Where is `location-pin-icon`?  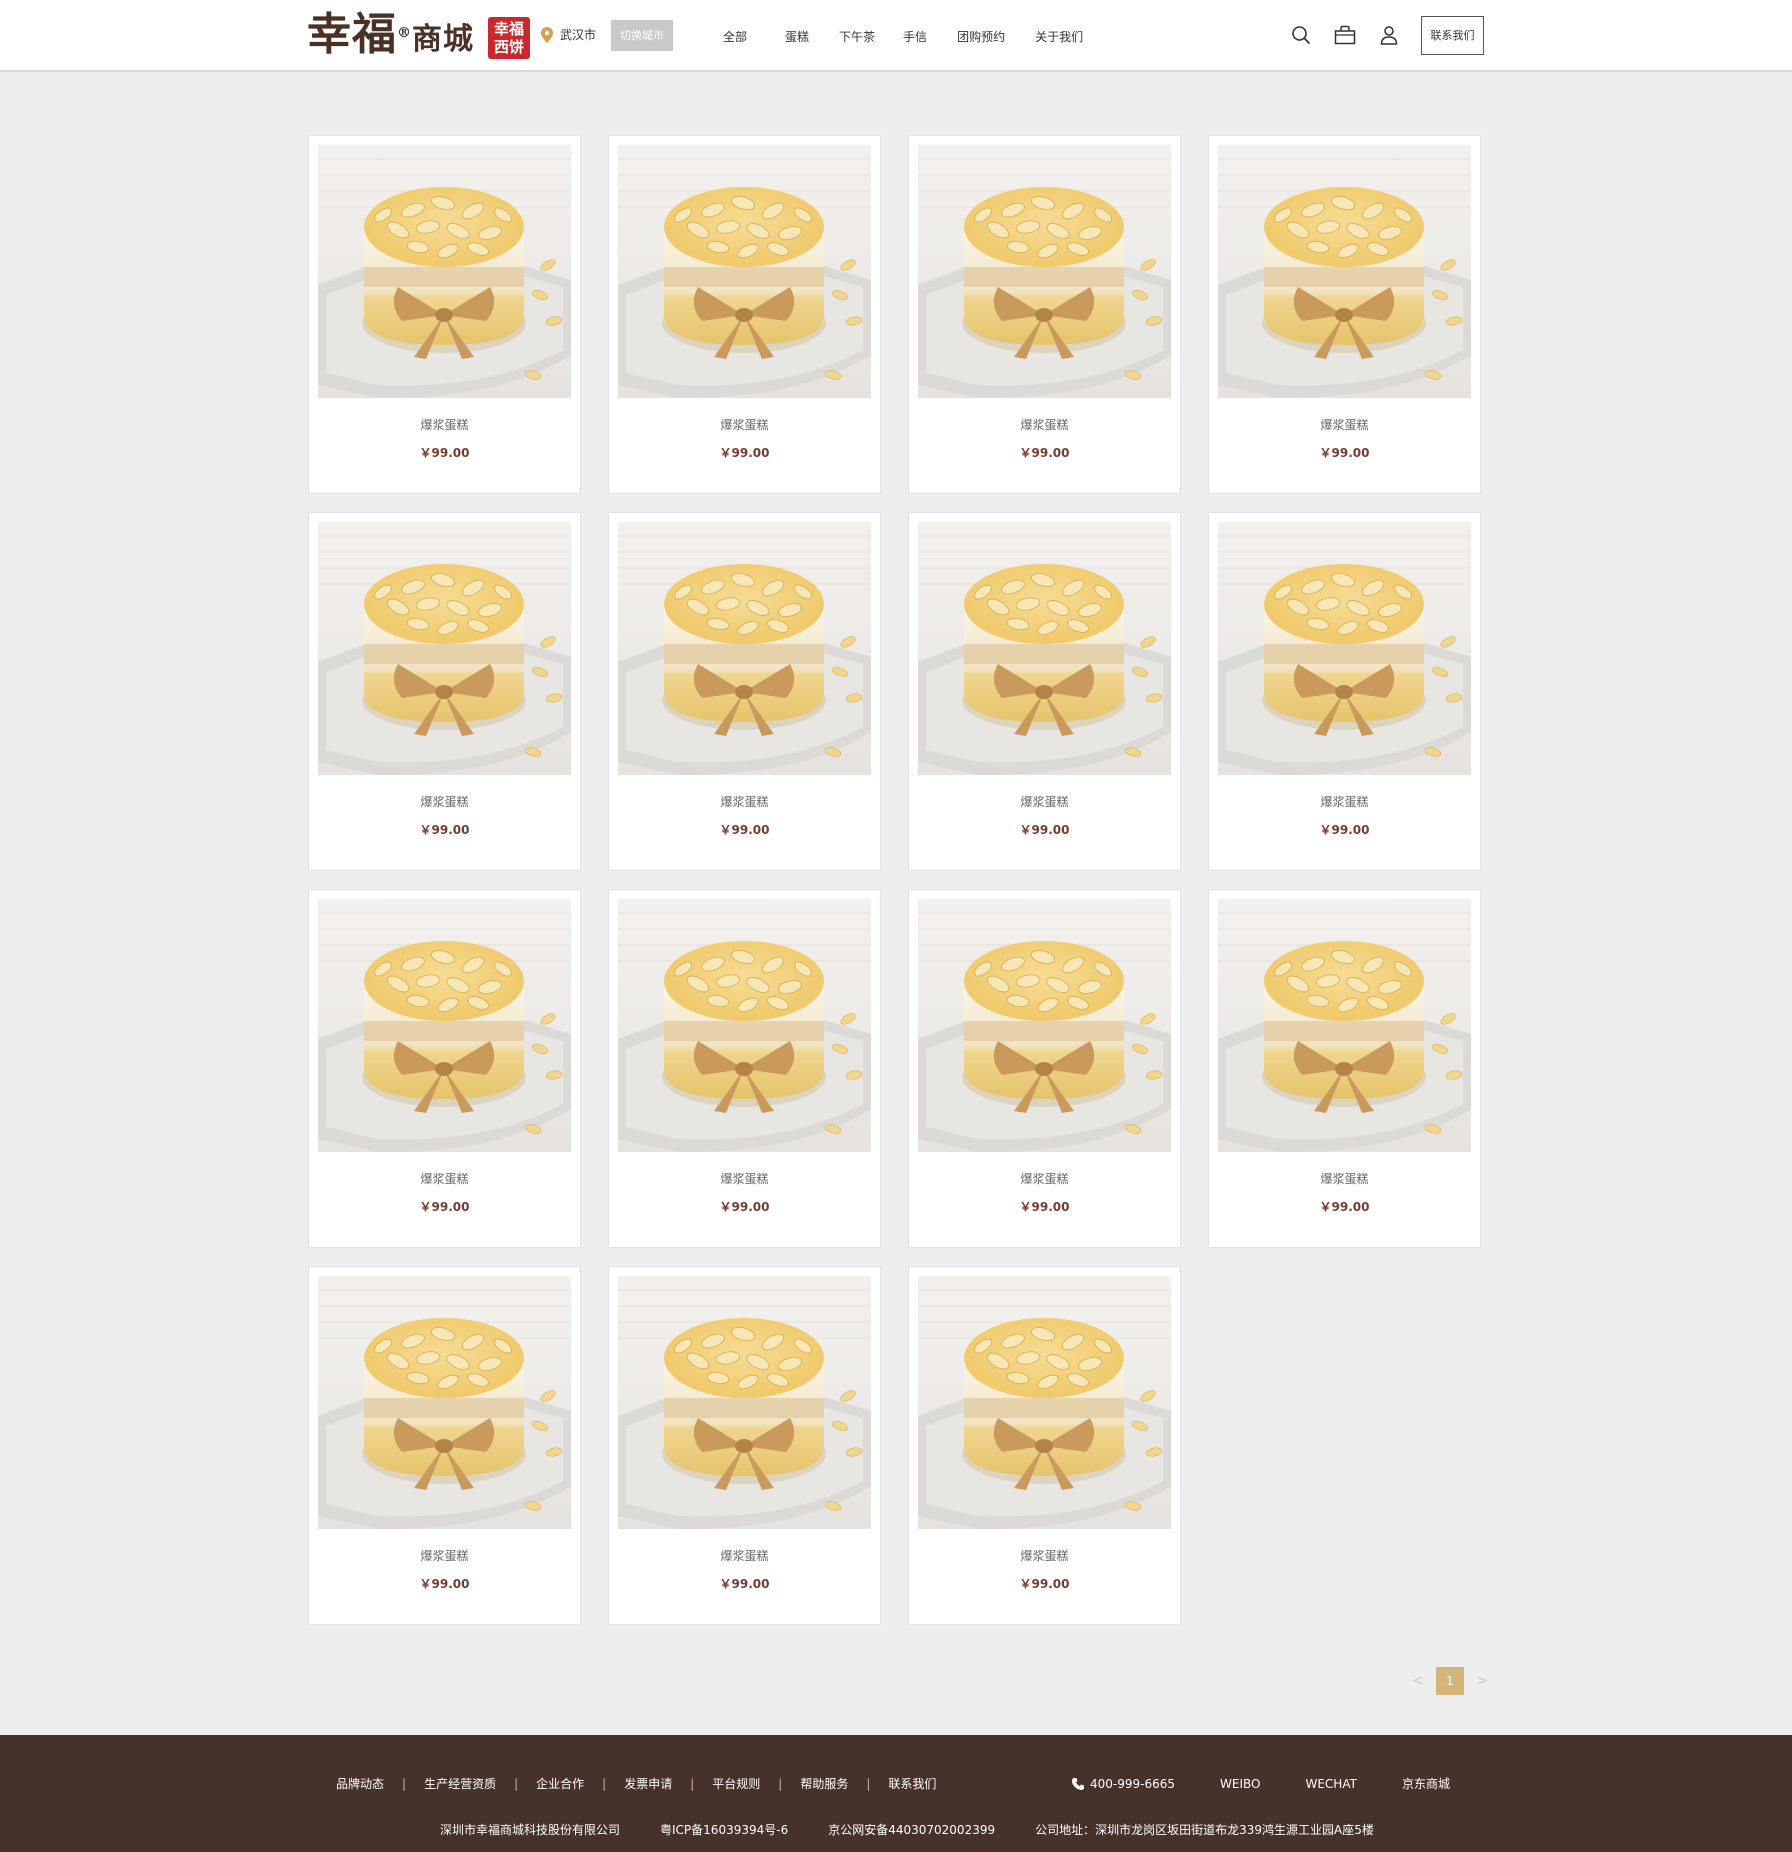
location-pin-icon is located at coordinates (547, 34).